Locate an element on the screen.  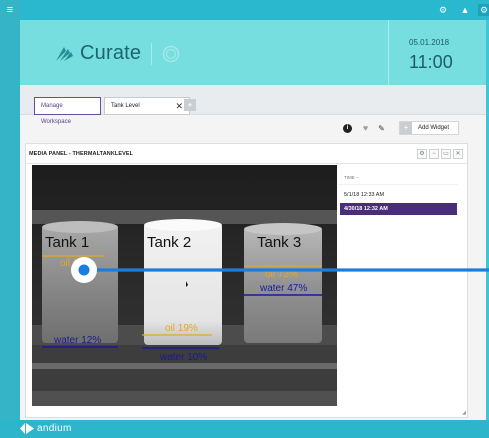
add-tab-button: + is located at coordinates (190, 105).